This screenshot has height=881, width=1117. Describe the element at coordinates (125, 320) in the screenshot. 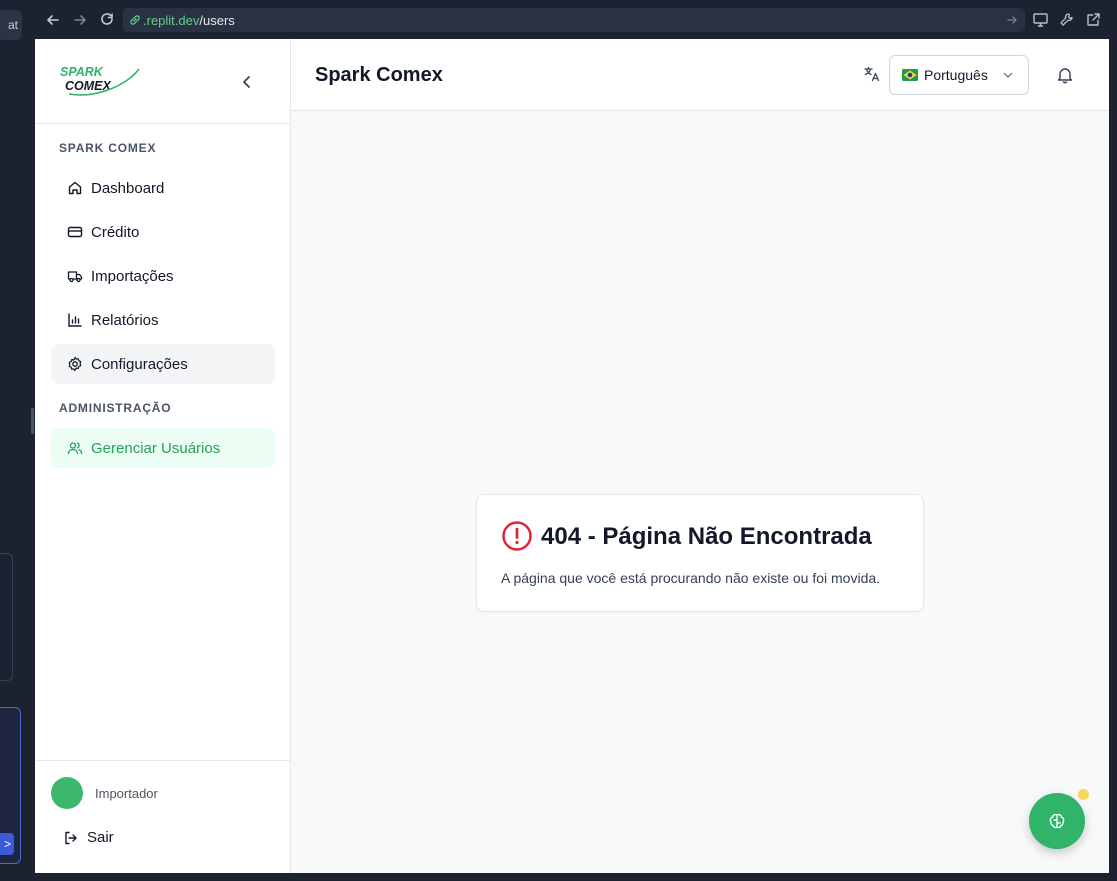

I see `sidebar-item-label: Relatórios` at that location.